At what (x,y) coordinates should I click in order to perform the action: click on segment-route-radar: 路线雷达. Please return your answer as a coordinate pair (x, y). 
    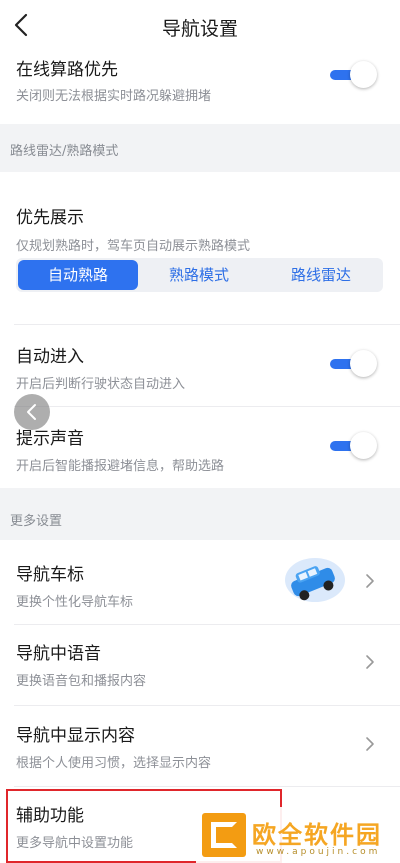
    Looking at the image, I should click on (321, 275).